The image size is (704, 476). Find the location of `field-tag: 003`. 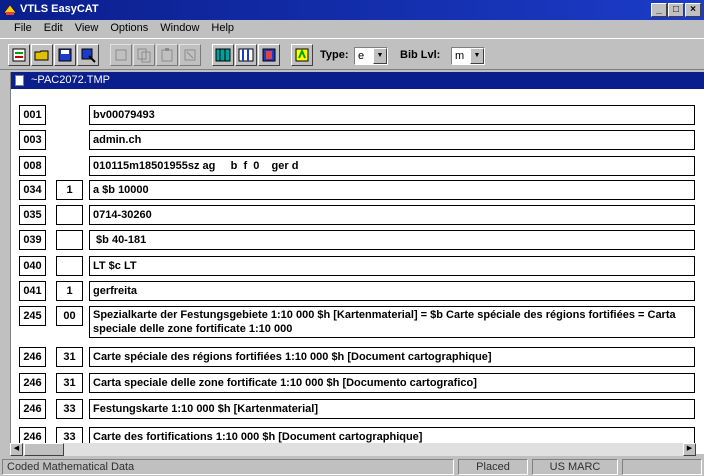

field-tag: 003 is located at coordinates (32, 140).